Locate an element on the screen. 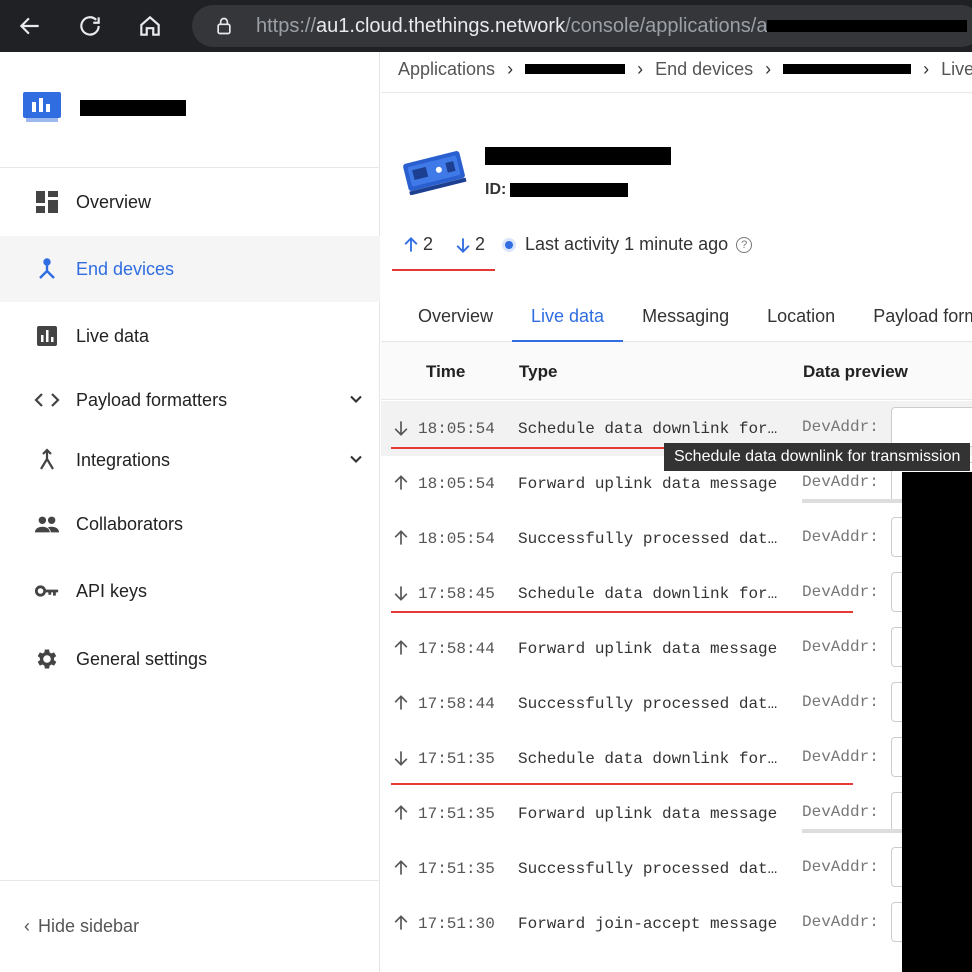  downlink-count: 2 is located at coordinates (469, 244).